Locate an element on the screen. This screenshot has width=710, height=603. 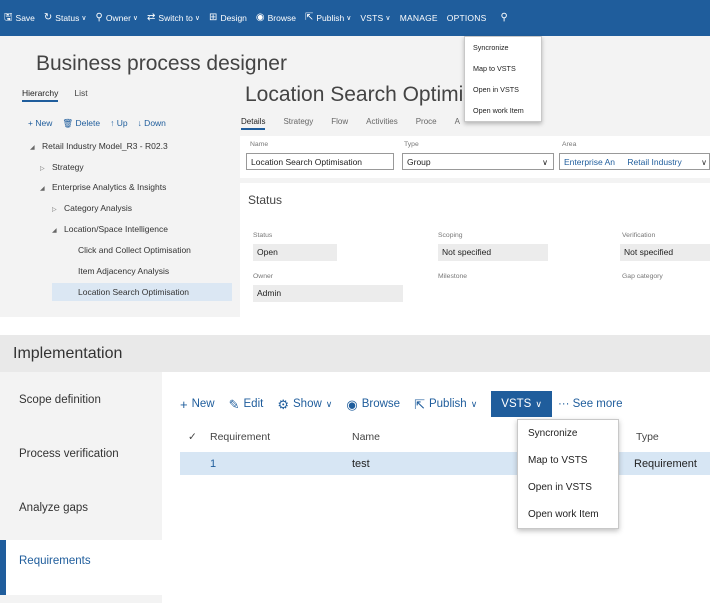
tab-other: A is located at coordinates (457, 123).